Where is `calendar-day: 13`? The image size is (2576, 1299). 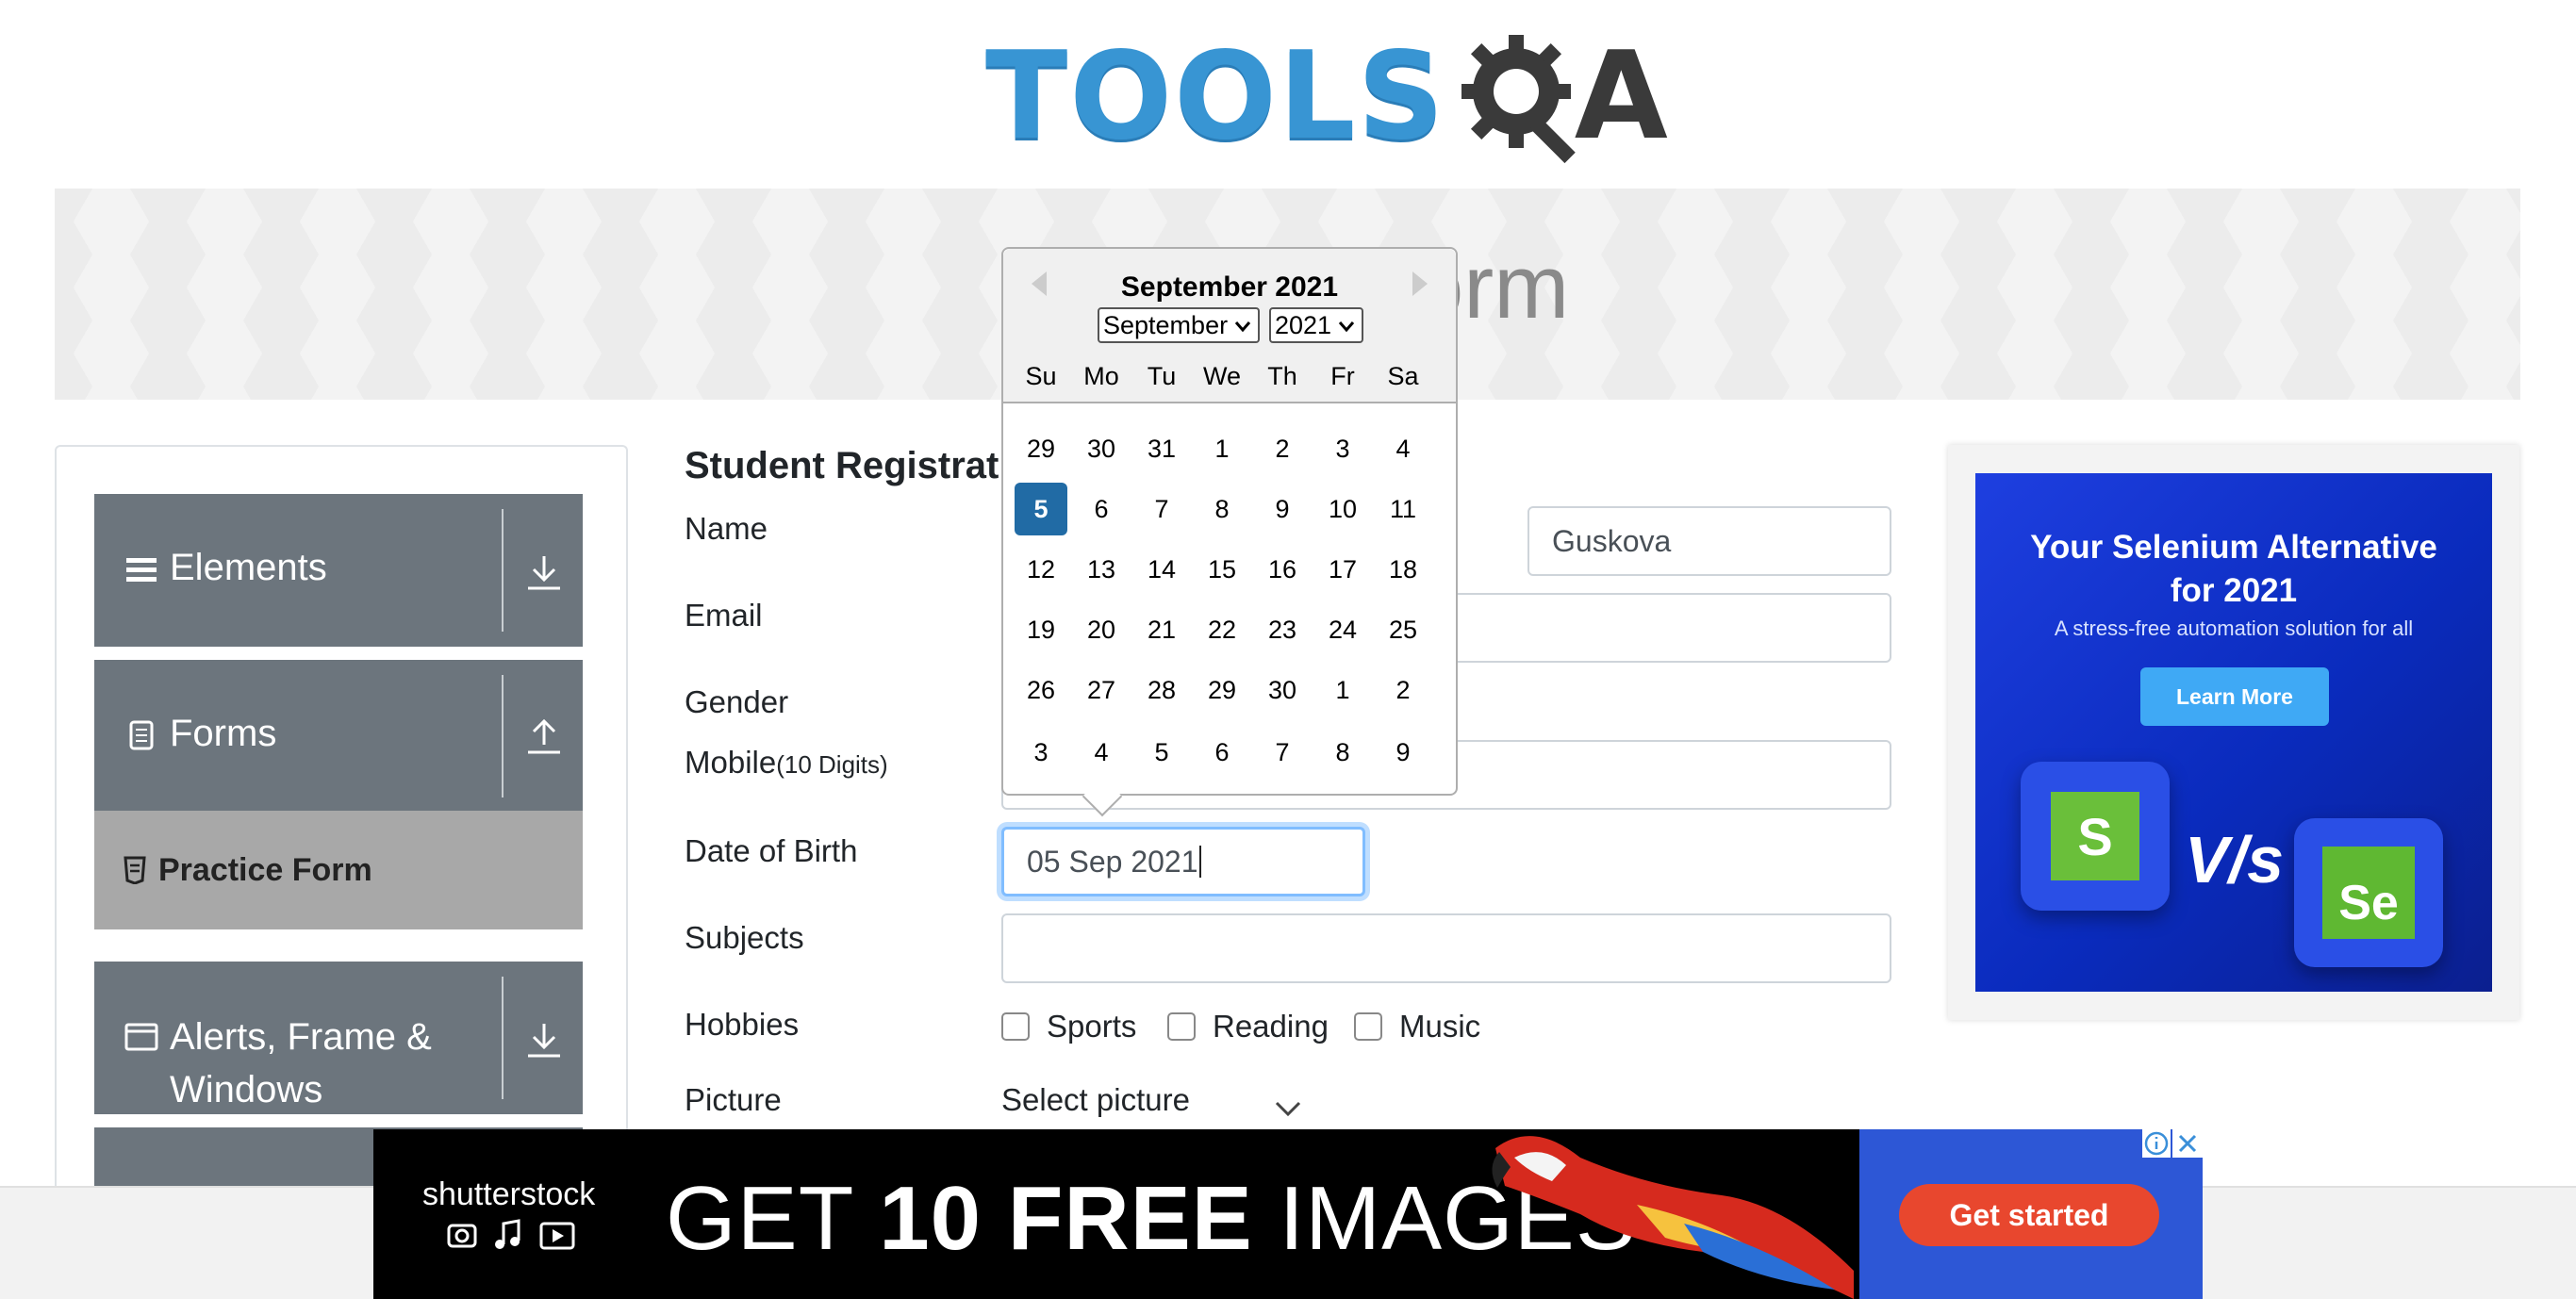 calendar-day: 13 is located at coordinates (1101, 569).